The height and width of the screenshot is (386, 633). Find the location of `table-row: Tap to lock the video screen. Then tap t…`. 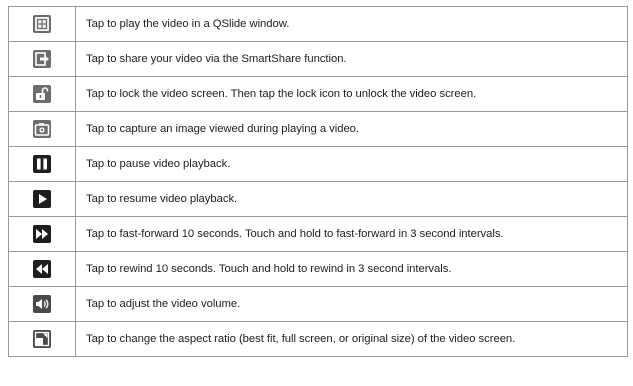

table-row: Tap to lock the video screen. Then tap t… is located at coordinates (318, 94).